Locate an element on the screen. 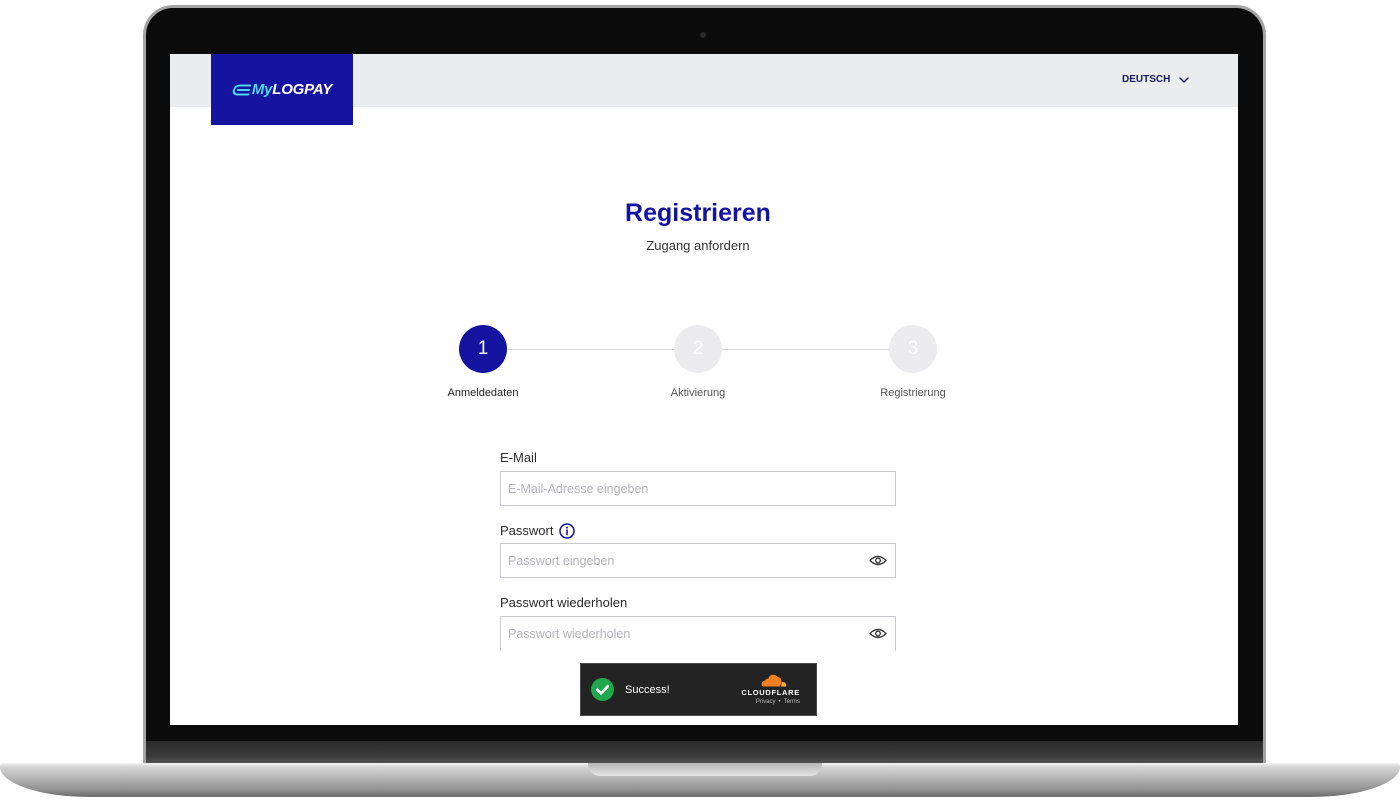 This screenshot has height=800, width=1400. language-selector: DEUTSCH is located at coordinates (1156, 80).